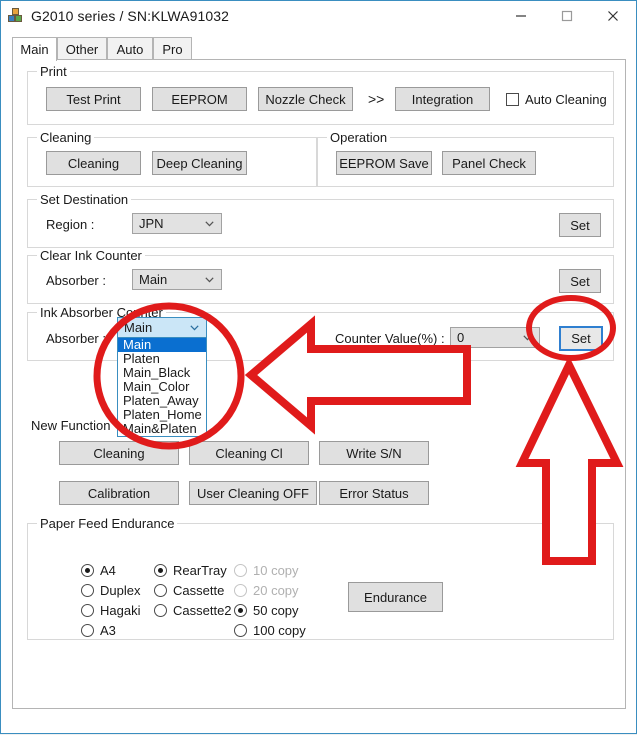 The height and width of the screenshot is (735, 637). I want to click on option-platen-away: Platen_Away, so click(162, 401).